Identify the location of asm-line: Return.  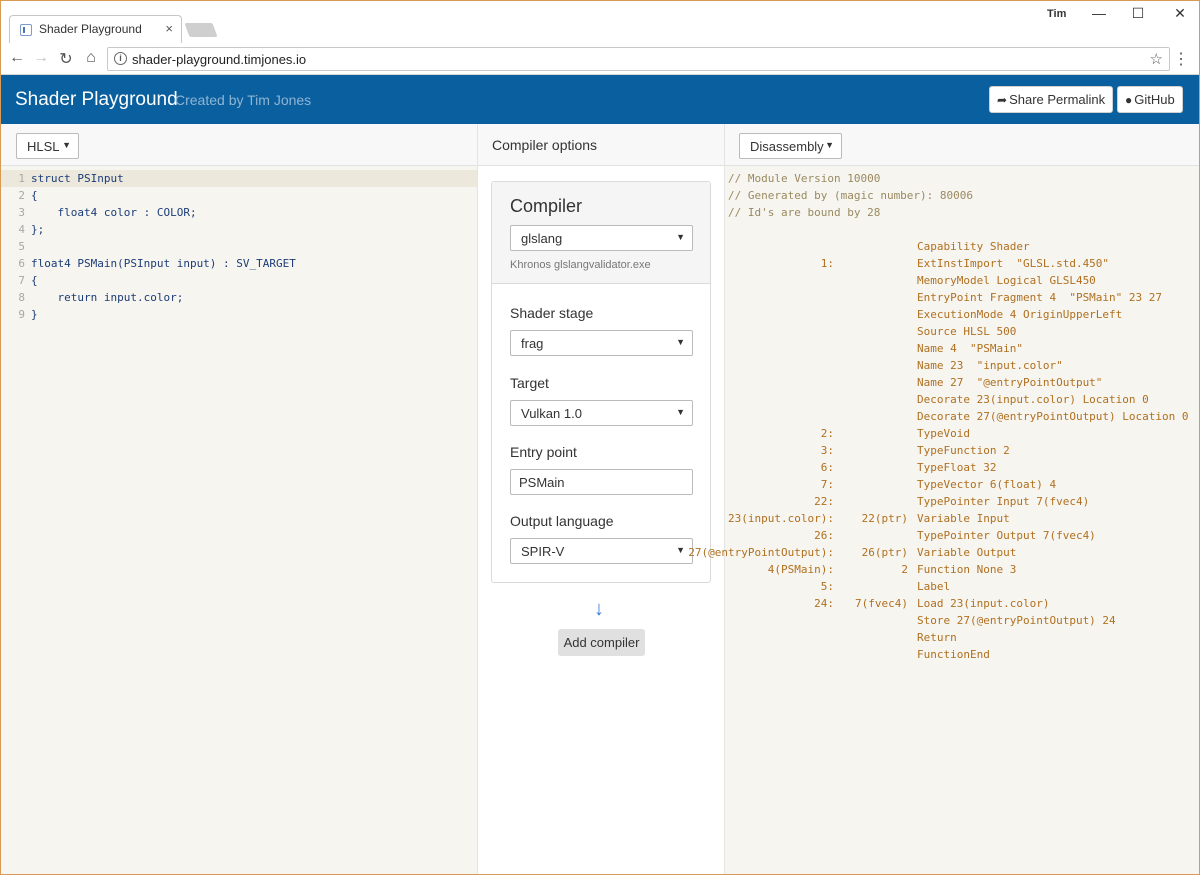
(962, 637).